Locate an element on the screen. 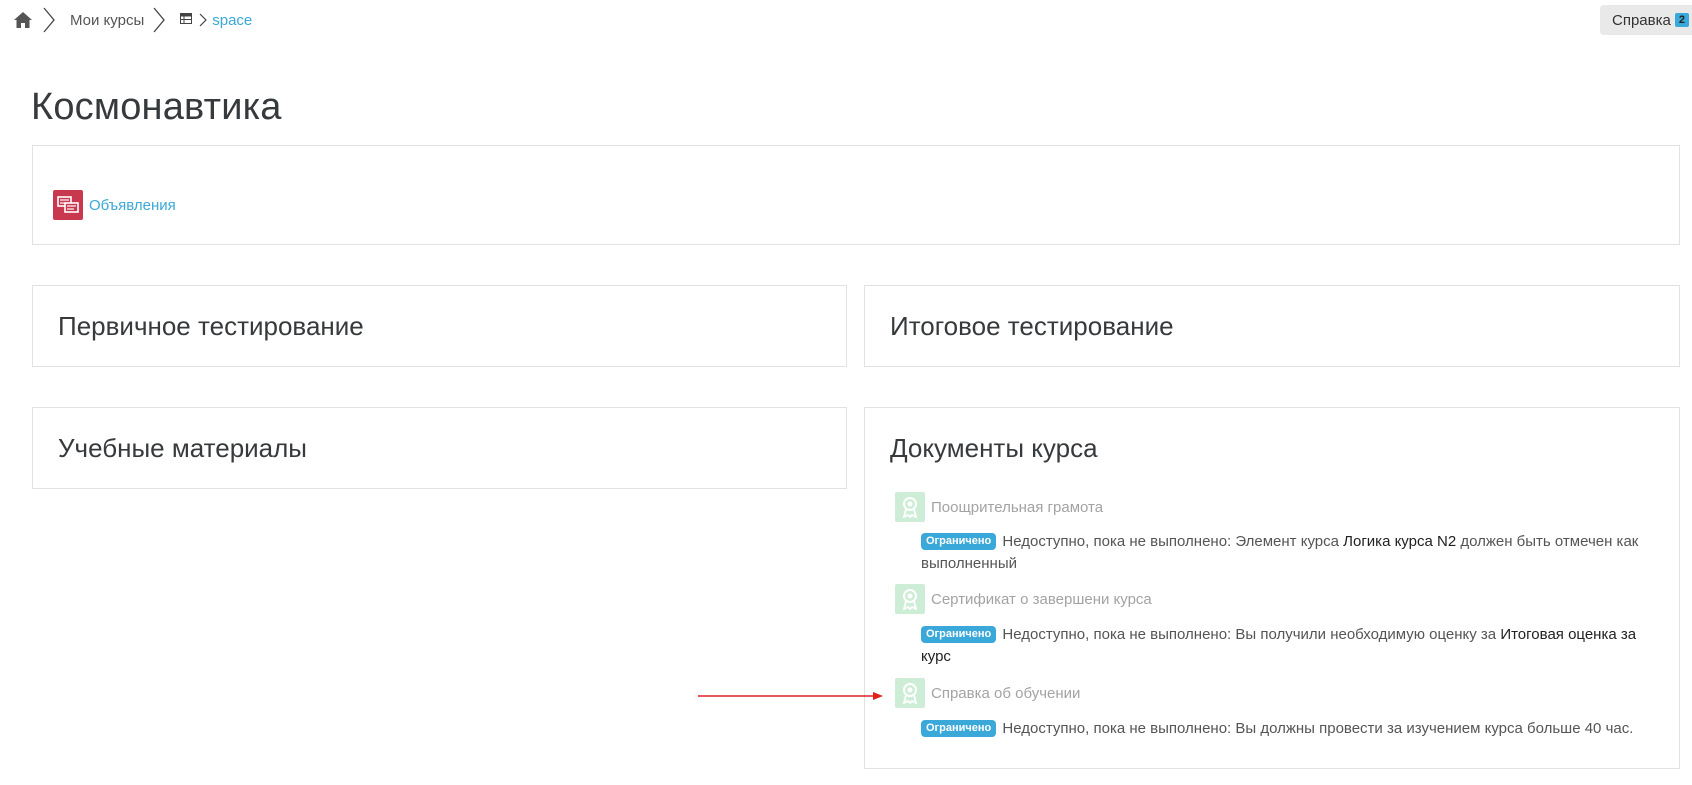 The height and width of the screenshot is (785, 1692). document-item: Поощрительная грамота is located at coordinates (999, 507).